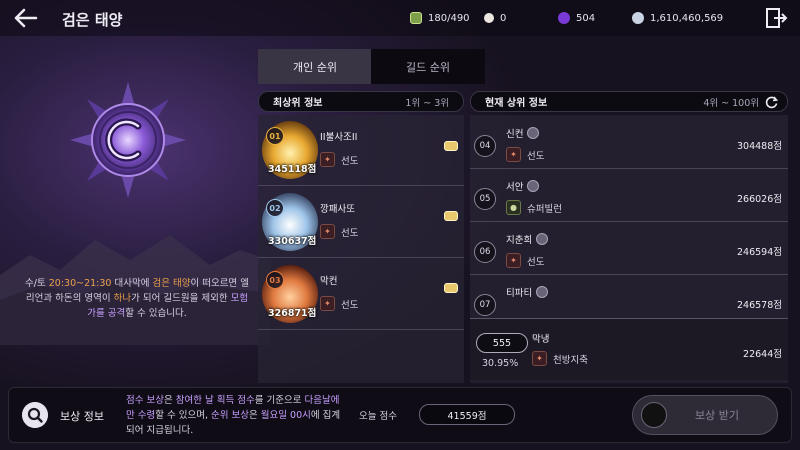 This screenshot has height=450, width=800. I want to click on energy-resource: 180/490, so click(440, 18).